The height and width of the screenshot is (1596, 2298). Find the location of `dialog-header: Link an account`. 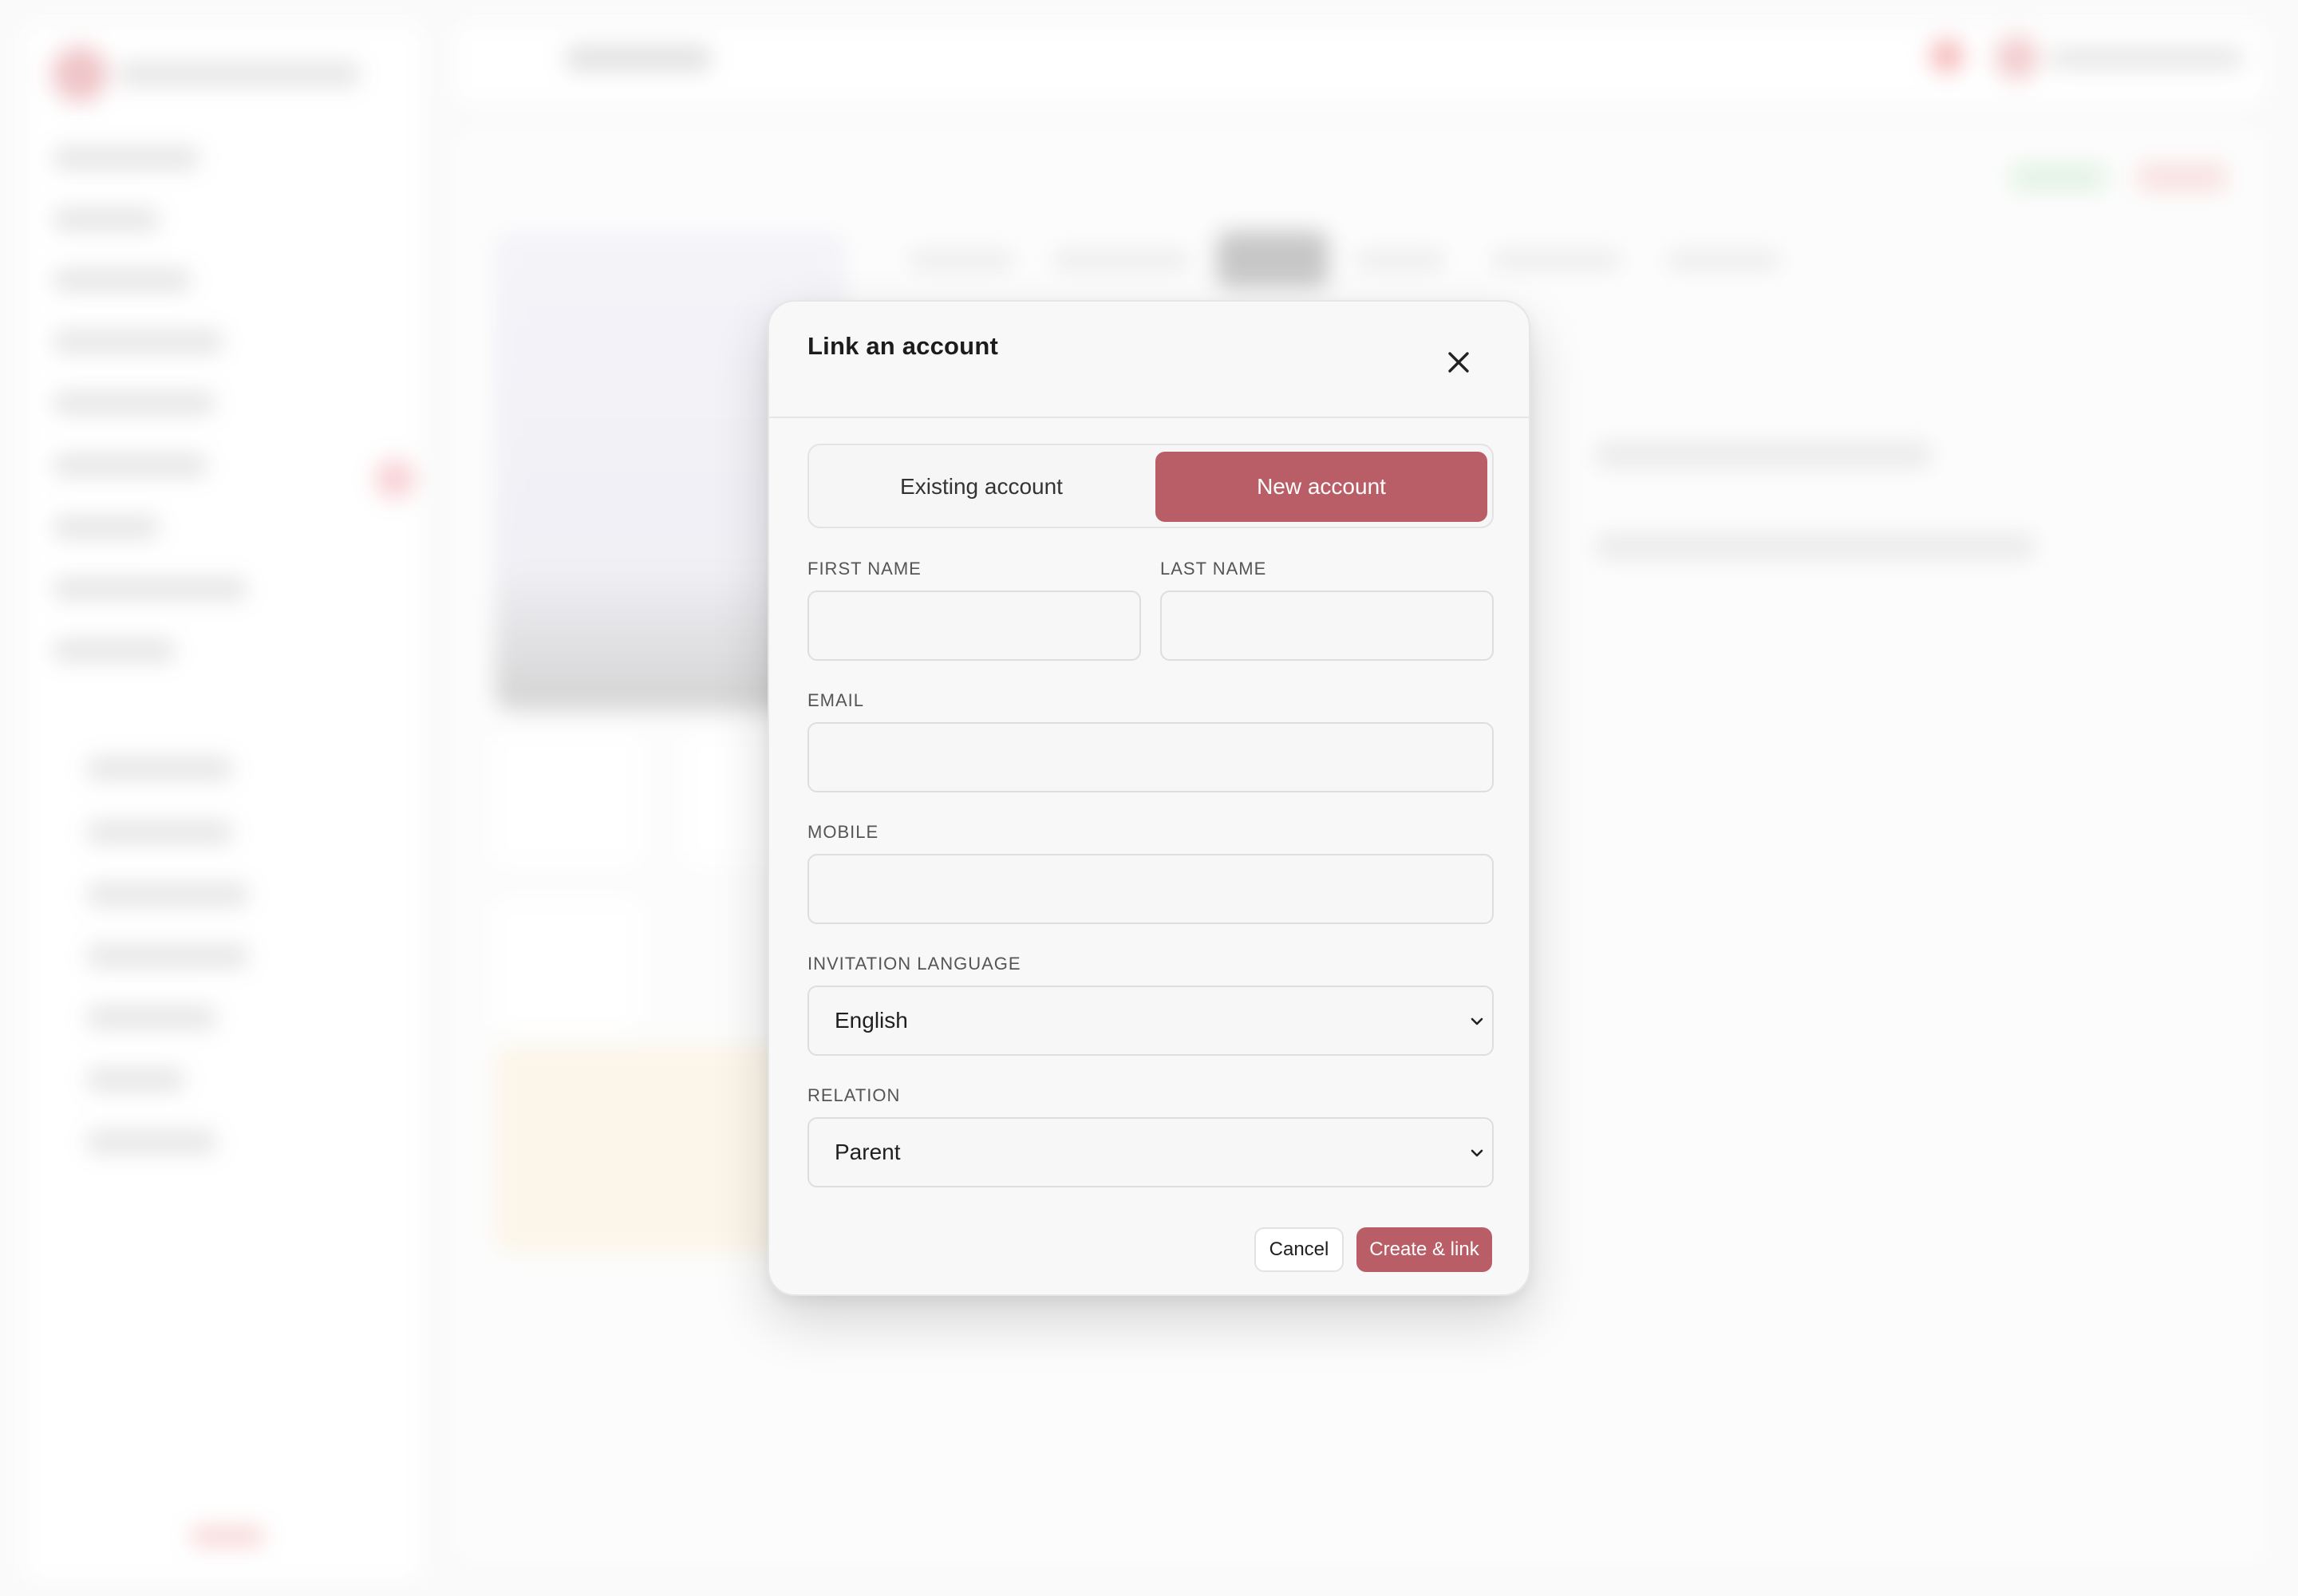

dialog-header: Link an account is located at coordinates (1149, 360).